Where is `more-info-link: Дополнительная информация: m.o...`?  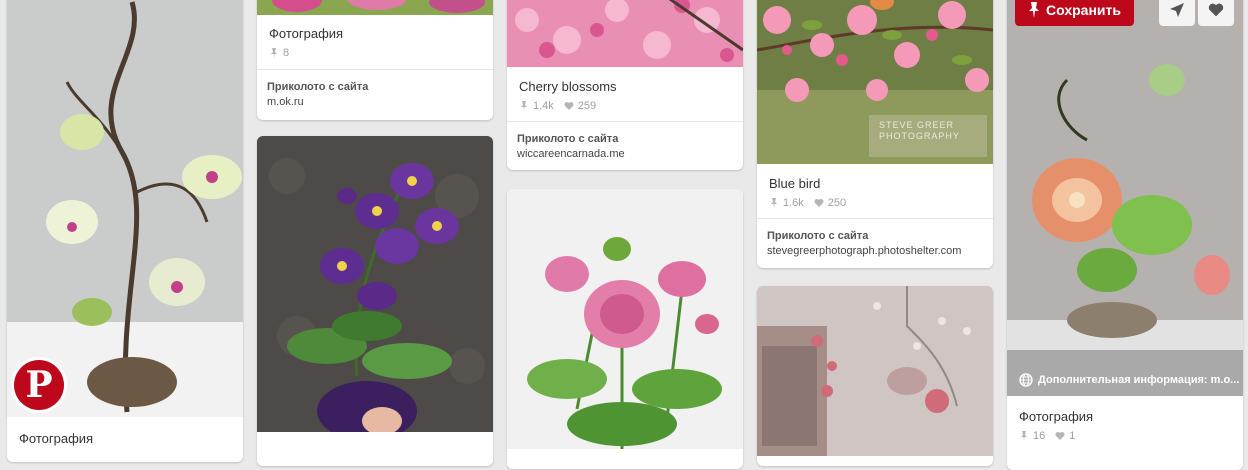 more-info-link: Дополнительная информация: m.o... is located at coordinates (1129, 380).